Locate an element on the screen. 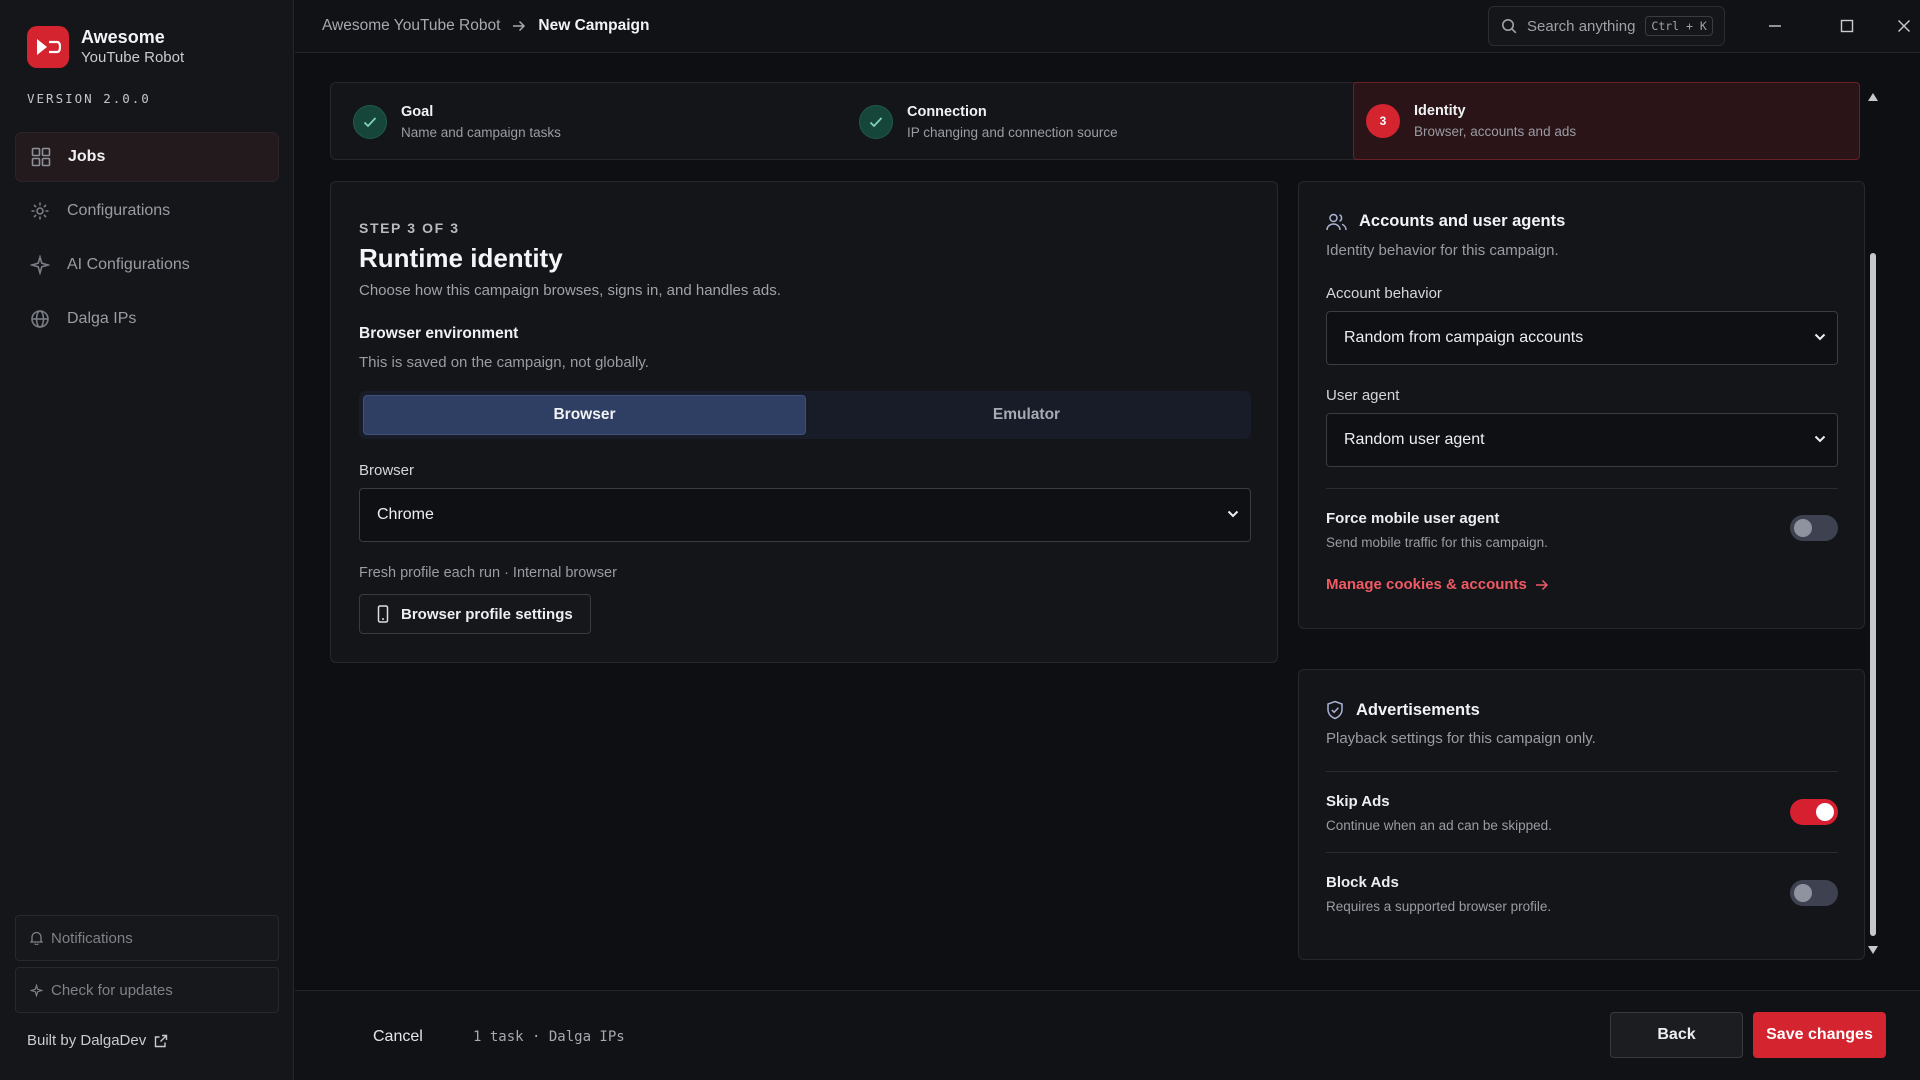  search-input: Search anything Ctrl + K is located at coordinates (1606, 26).